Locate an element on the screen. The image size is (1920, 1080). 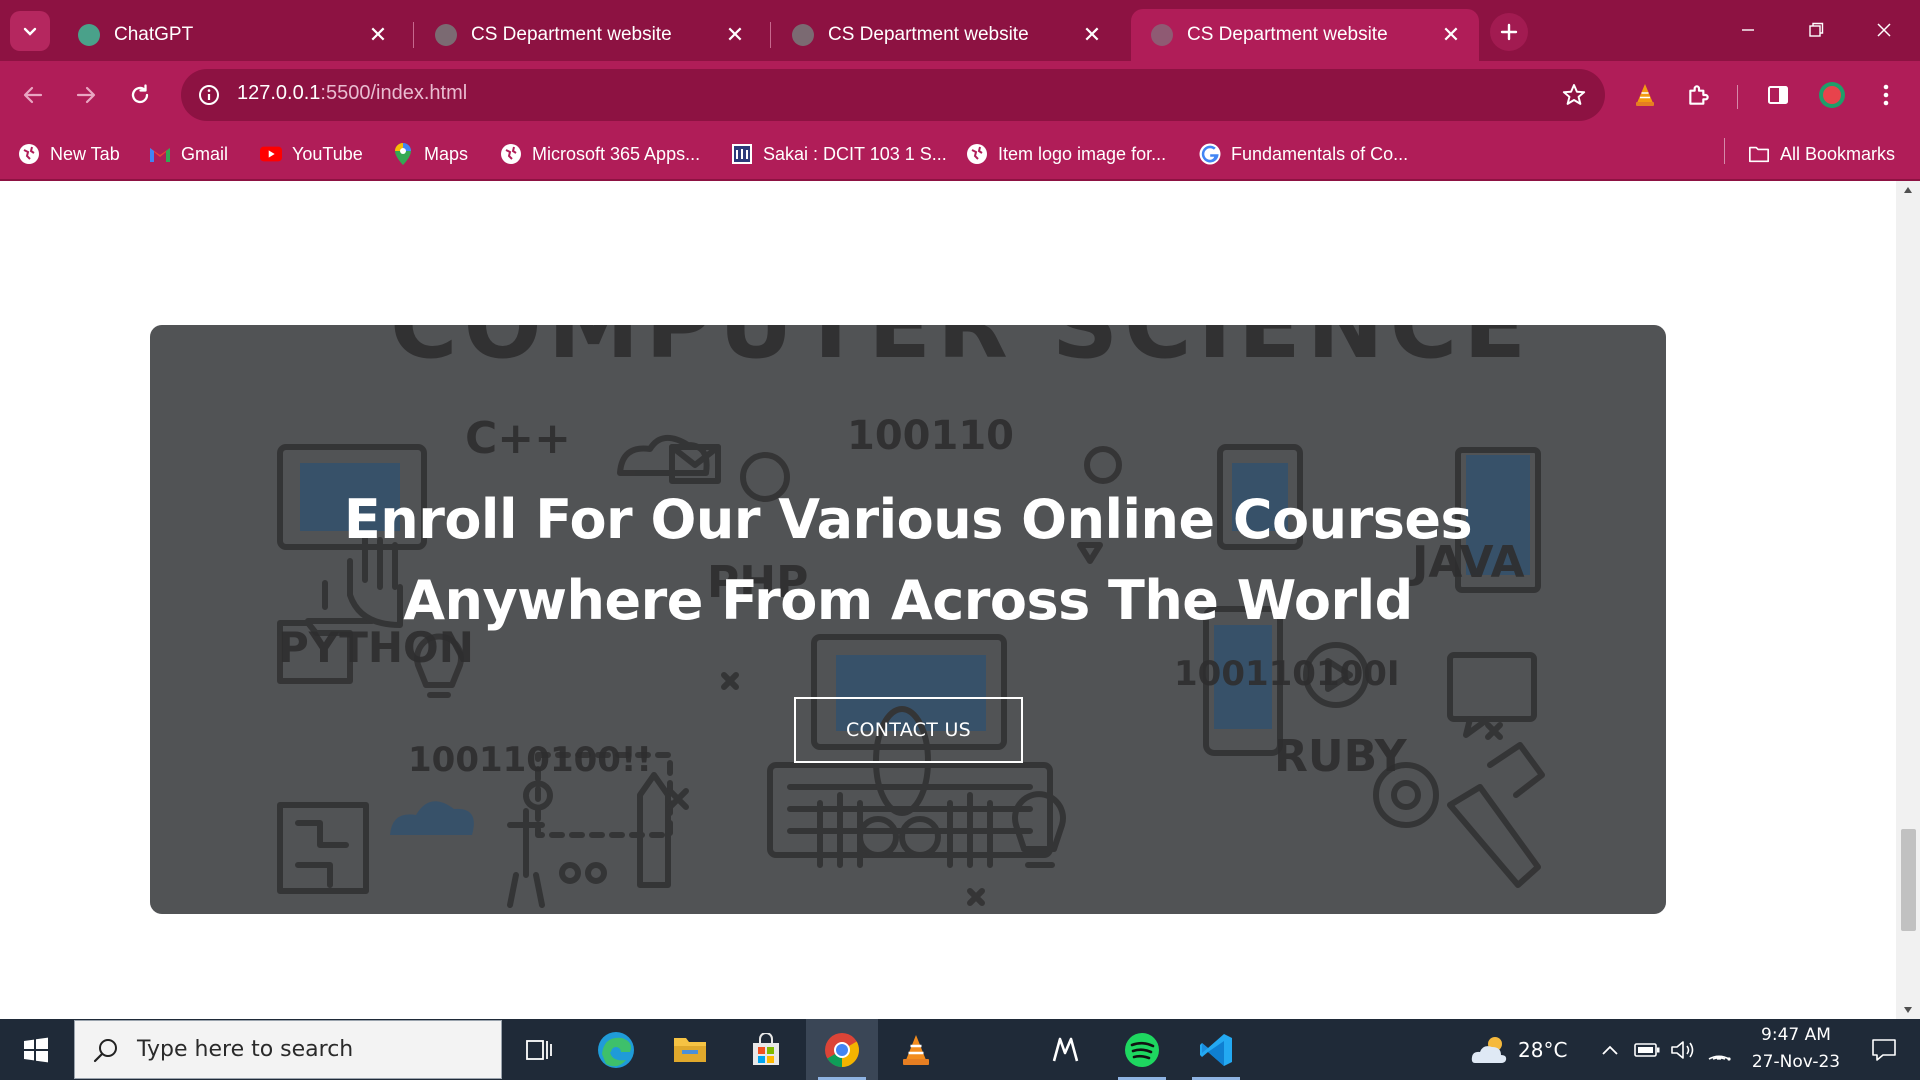
vlc-app is located at coordinates (916, 1049).